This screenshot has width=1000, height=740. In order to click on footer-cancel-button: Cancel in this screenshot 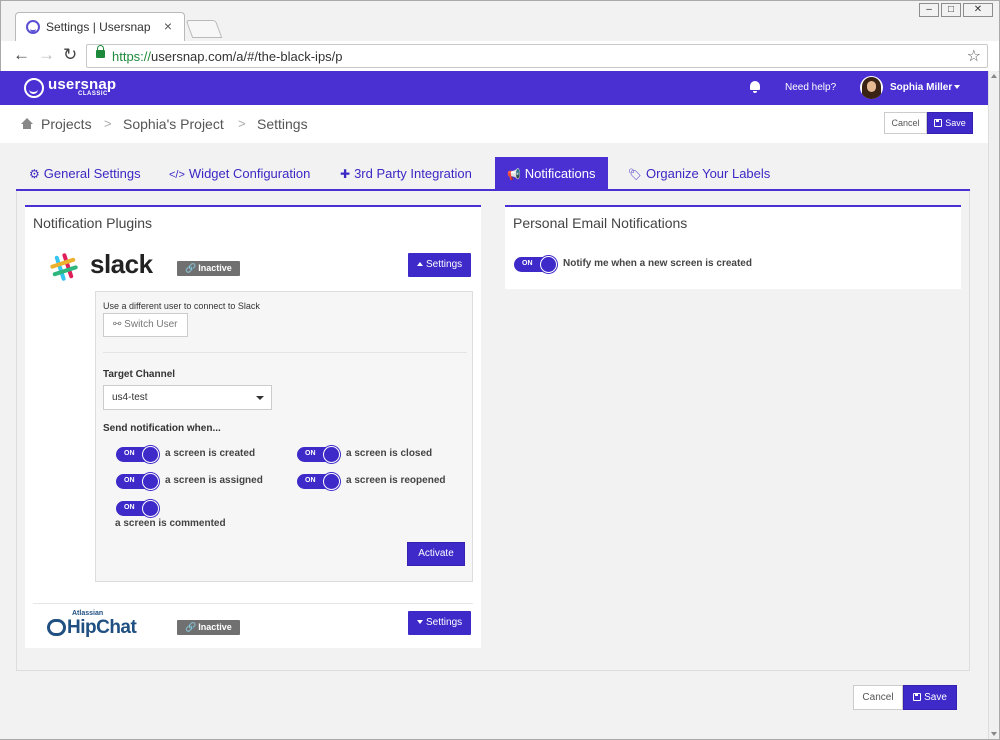, I will do `click(878, 697)`.